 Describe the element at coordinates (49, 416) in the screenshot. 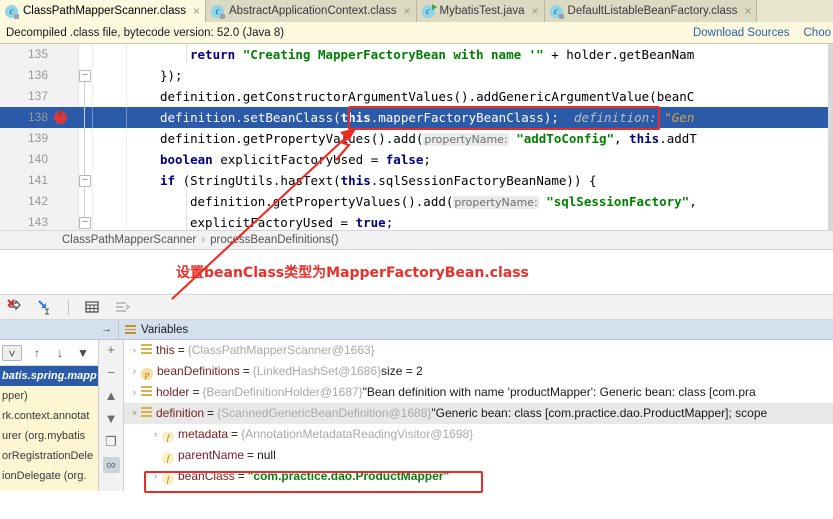

I see `frame-row: rk.context.annotat` at that location.